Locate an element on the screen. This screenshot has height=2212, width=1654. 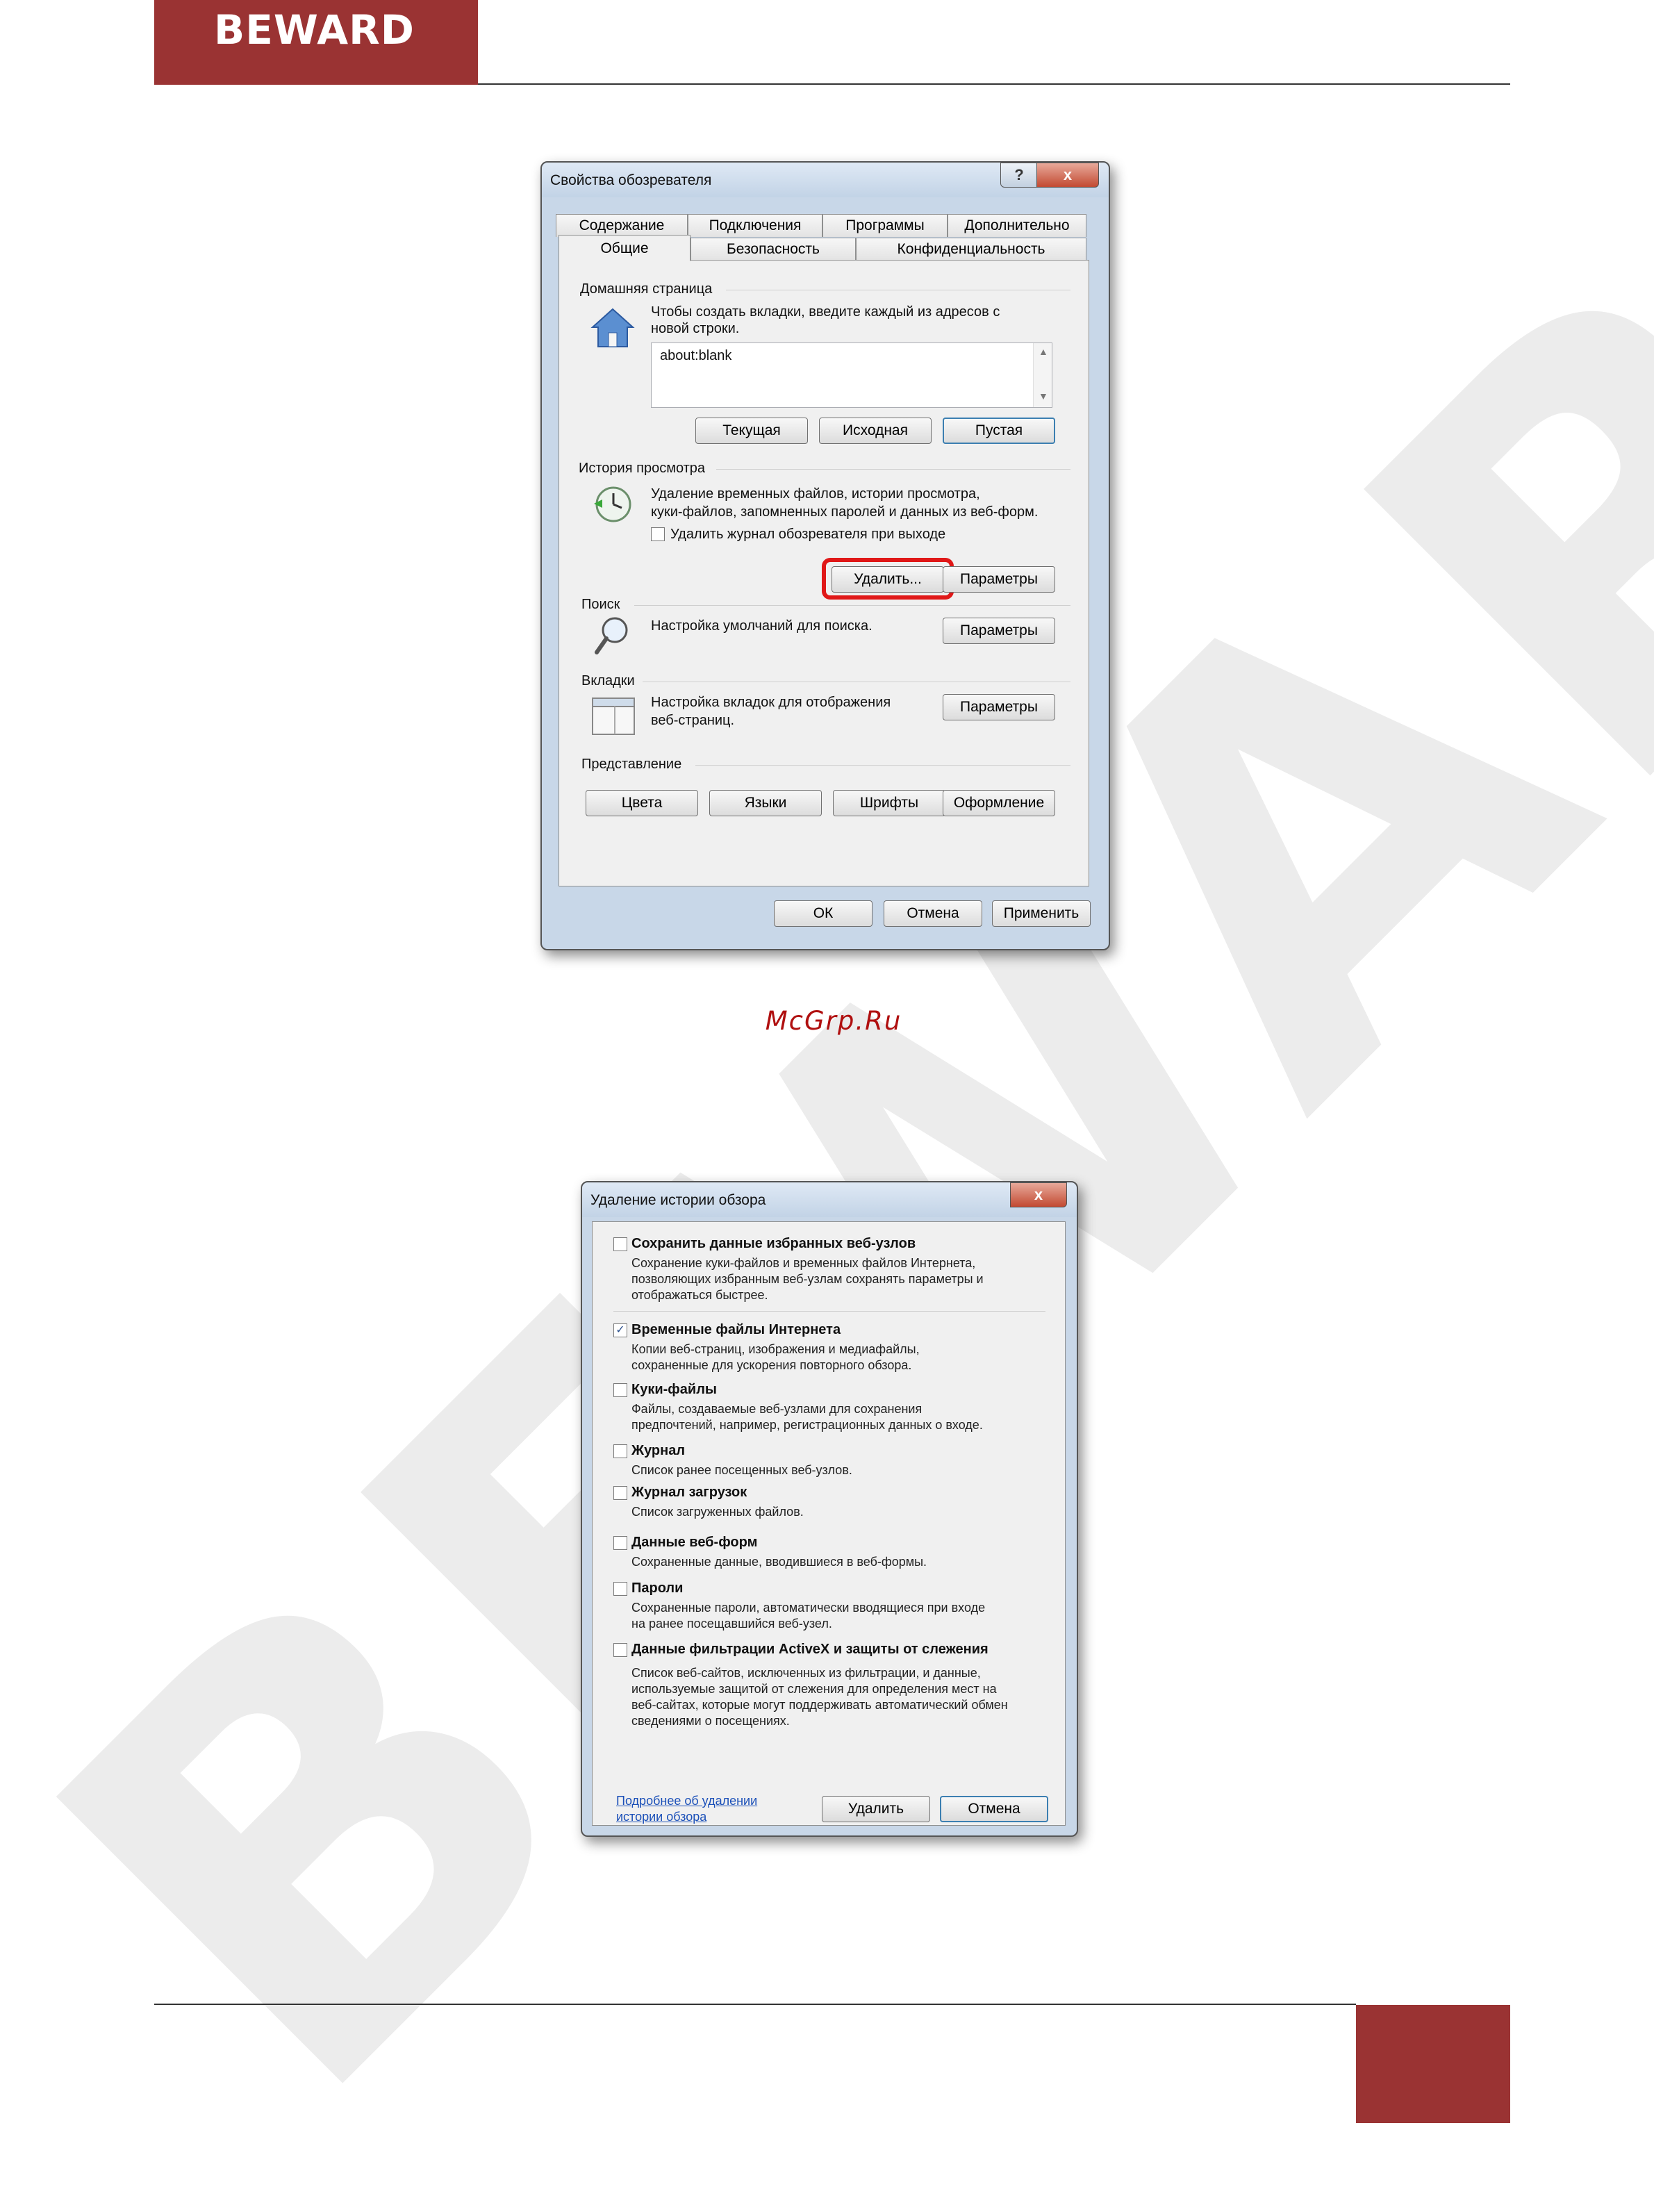
tab-advanced: Дополнительно is located at coordinates (1017, 225).